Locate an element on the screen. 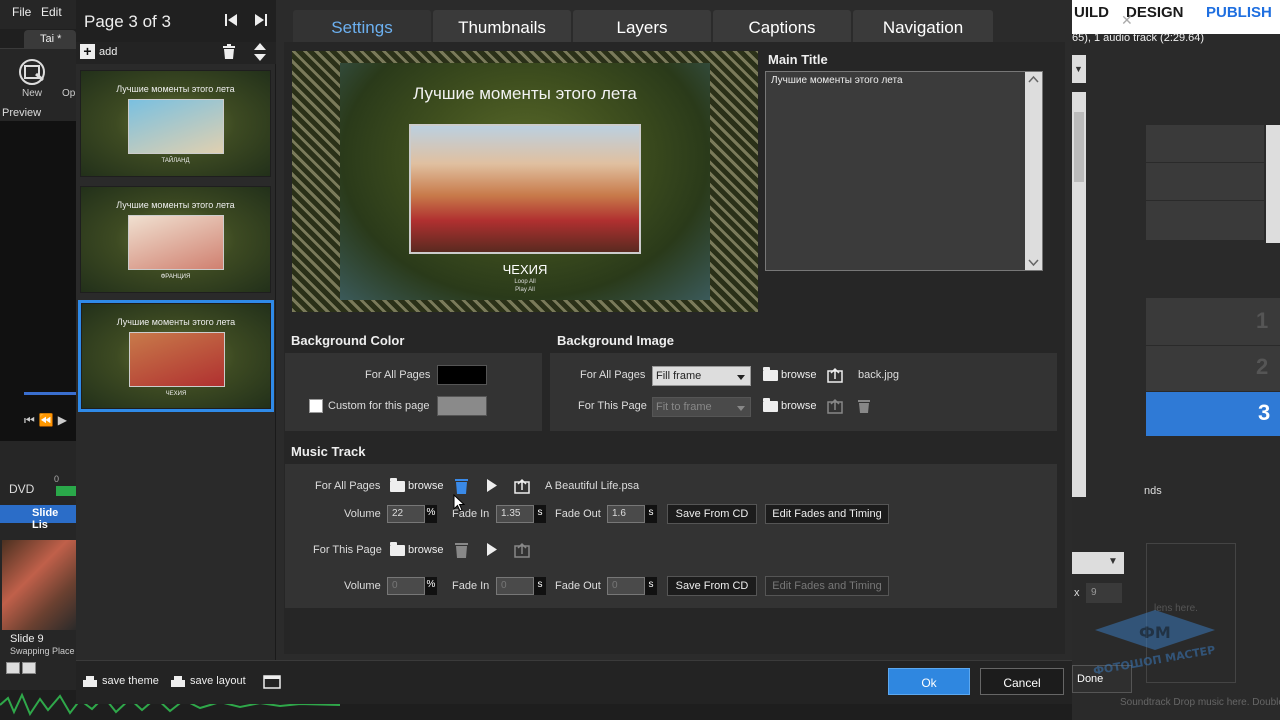 The height and width of the screenshot is (720, 1280). cancel-button: Cancel is located at coordinates (1022, 681).